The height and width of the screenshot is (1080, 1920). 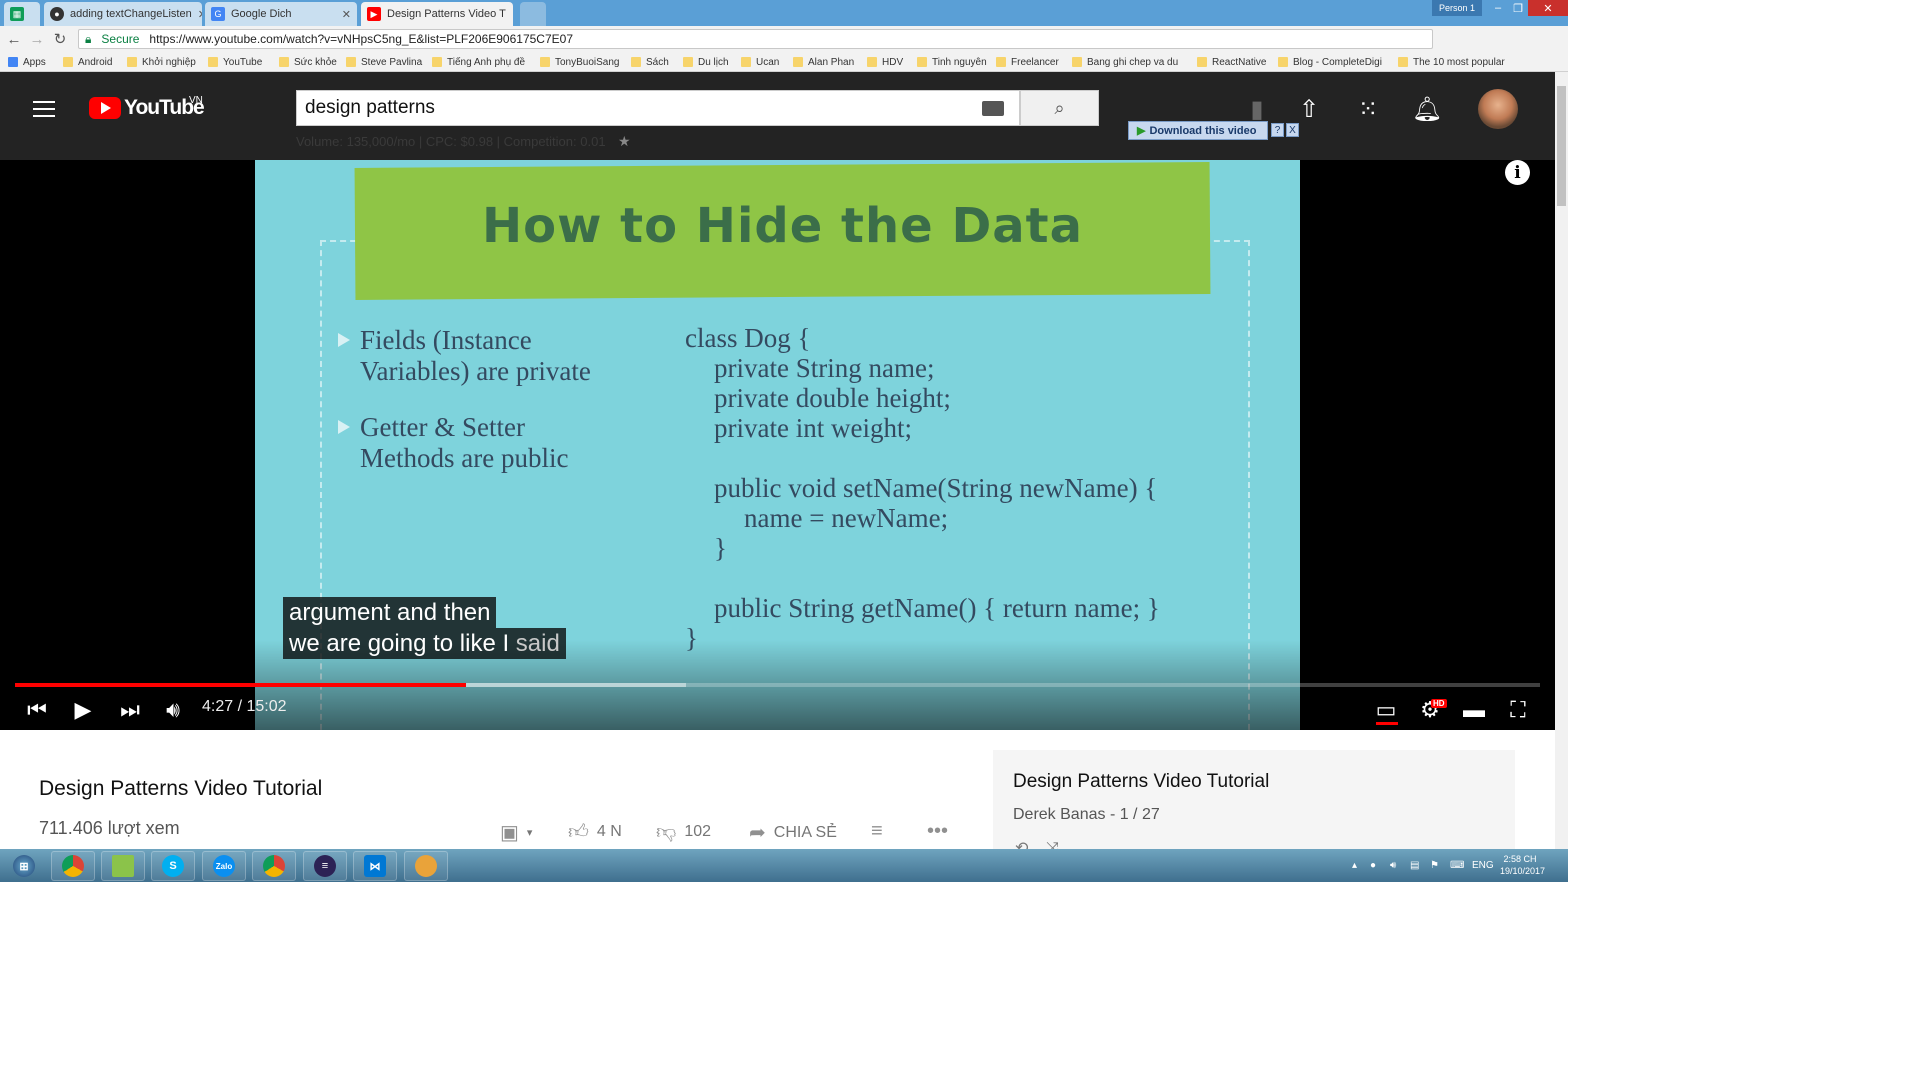 I want to click on show-hidden-icons: ▴, so click(x=1354, y=865).